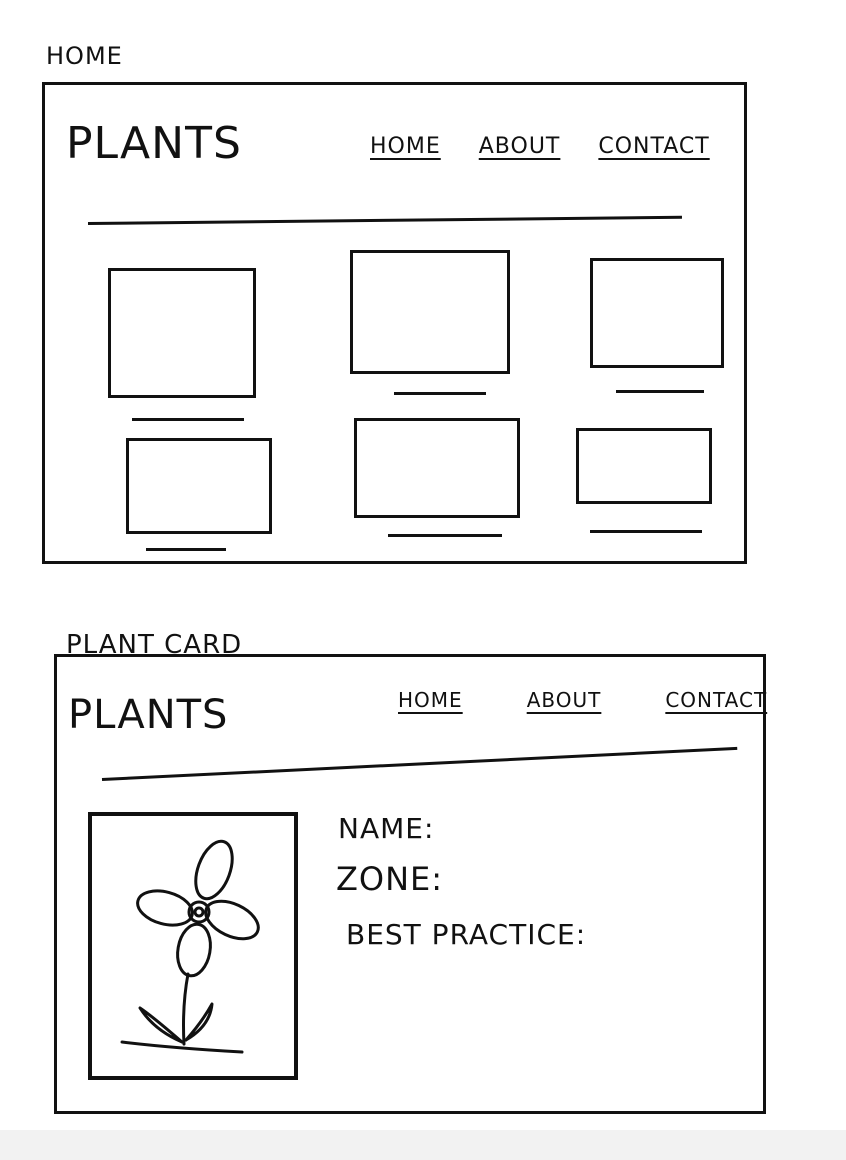  What do you see at coordinates (154, 143) in the screenshot?
I see `home-brand-logo: PLANTS` at bounding box center [154, 143].